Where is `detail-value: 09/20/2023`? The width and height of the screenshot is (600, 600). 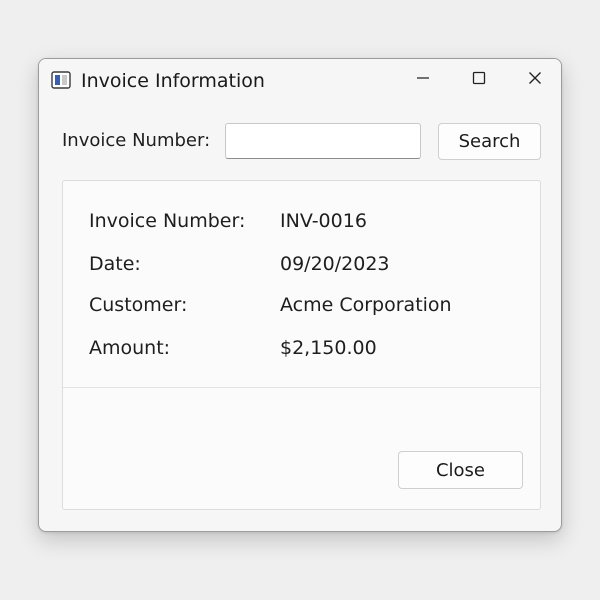
detail-value: 09/20/2023 is located at coordinates (335, 264).